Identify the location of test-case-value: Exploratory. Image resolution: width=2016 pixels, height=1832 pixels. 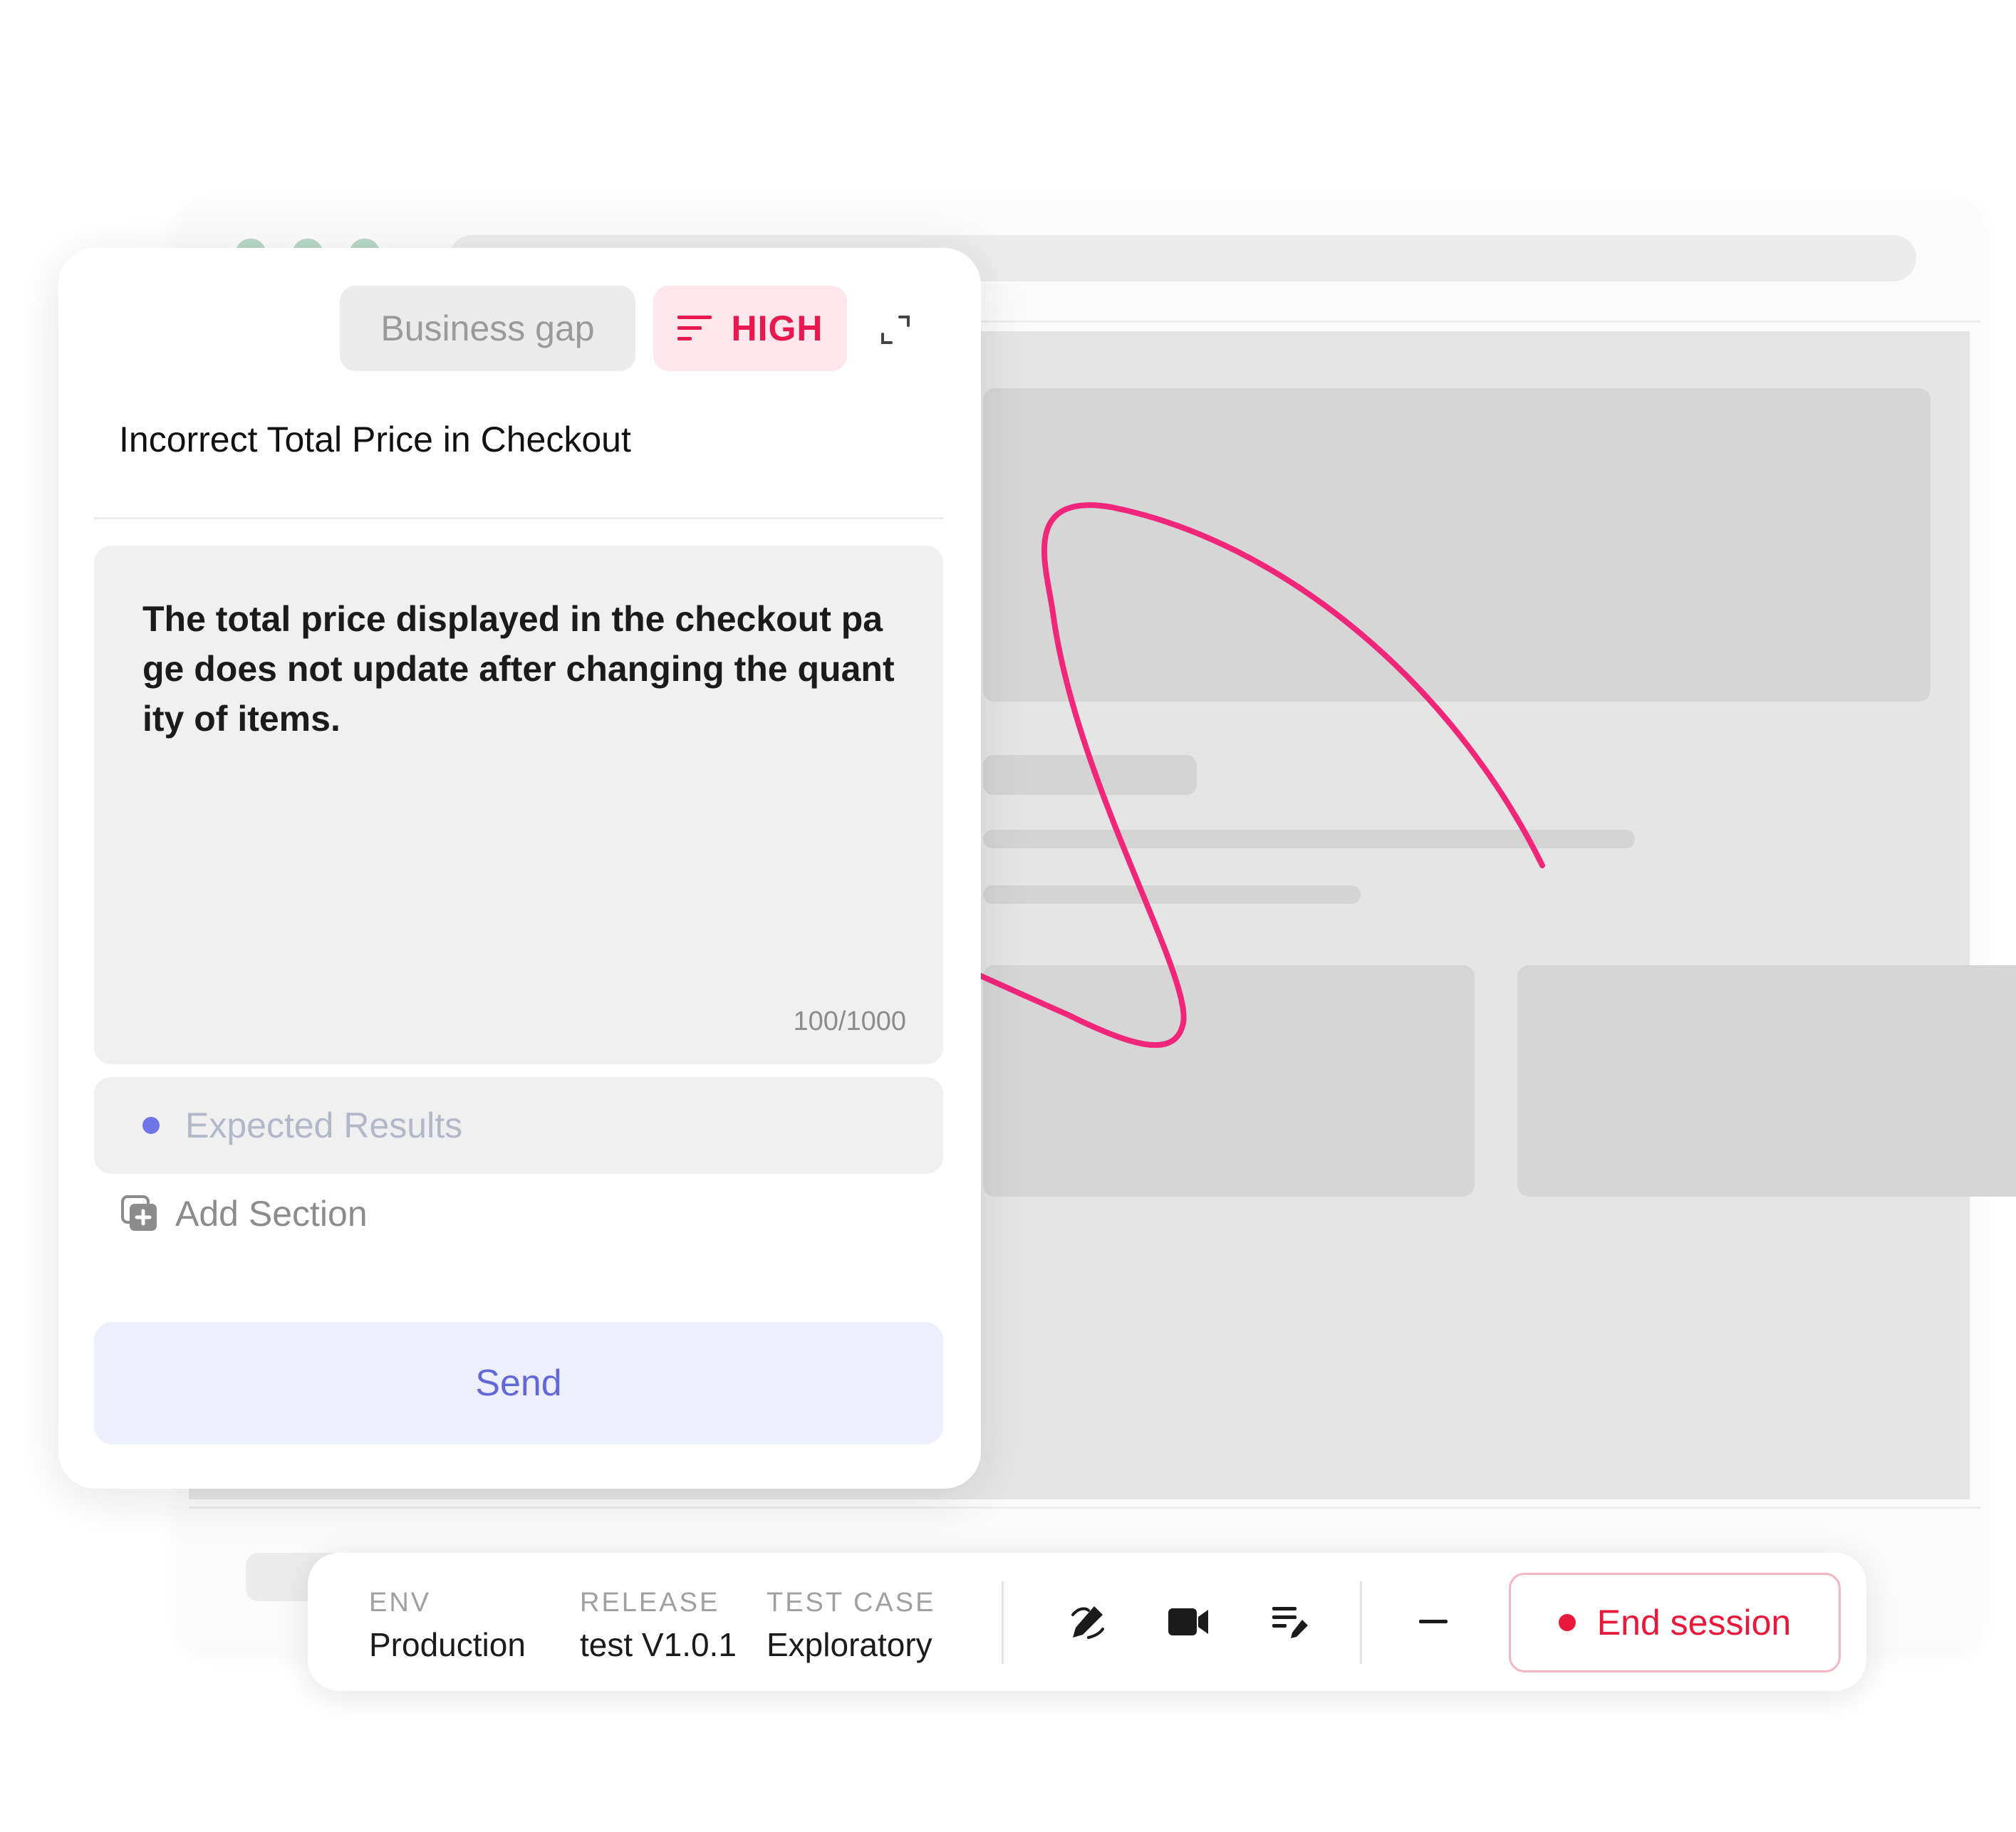
(849, 1644).